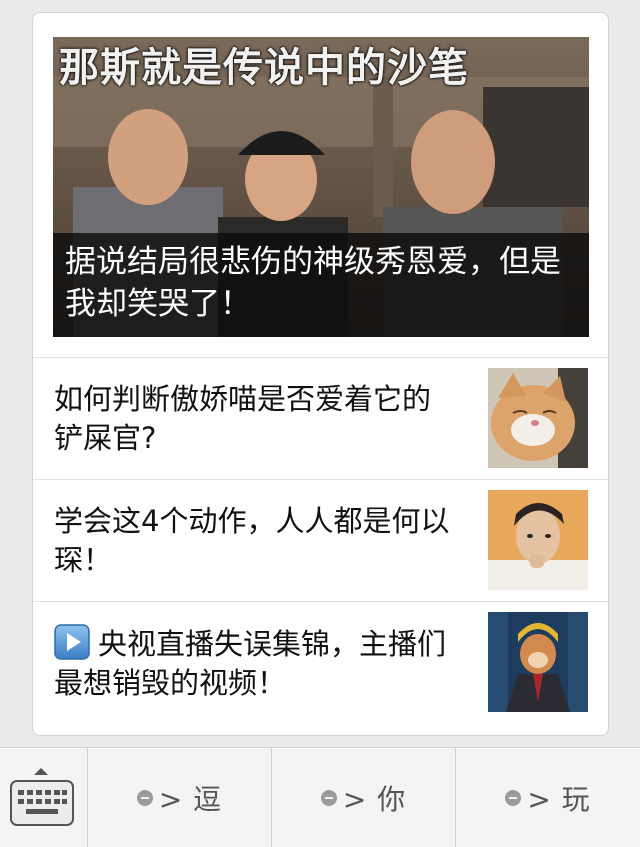 The image size is (640, 847). Describe the element at coordinates (559, 799) in the screenshot. I see `menu-label: > 玩` at that location.